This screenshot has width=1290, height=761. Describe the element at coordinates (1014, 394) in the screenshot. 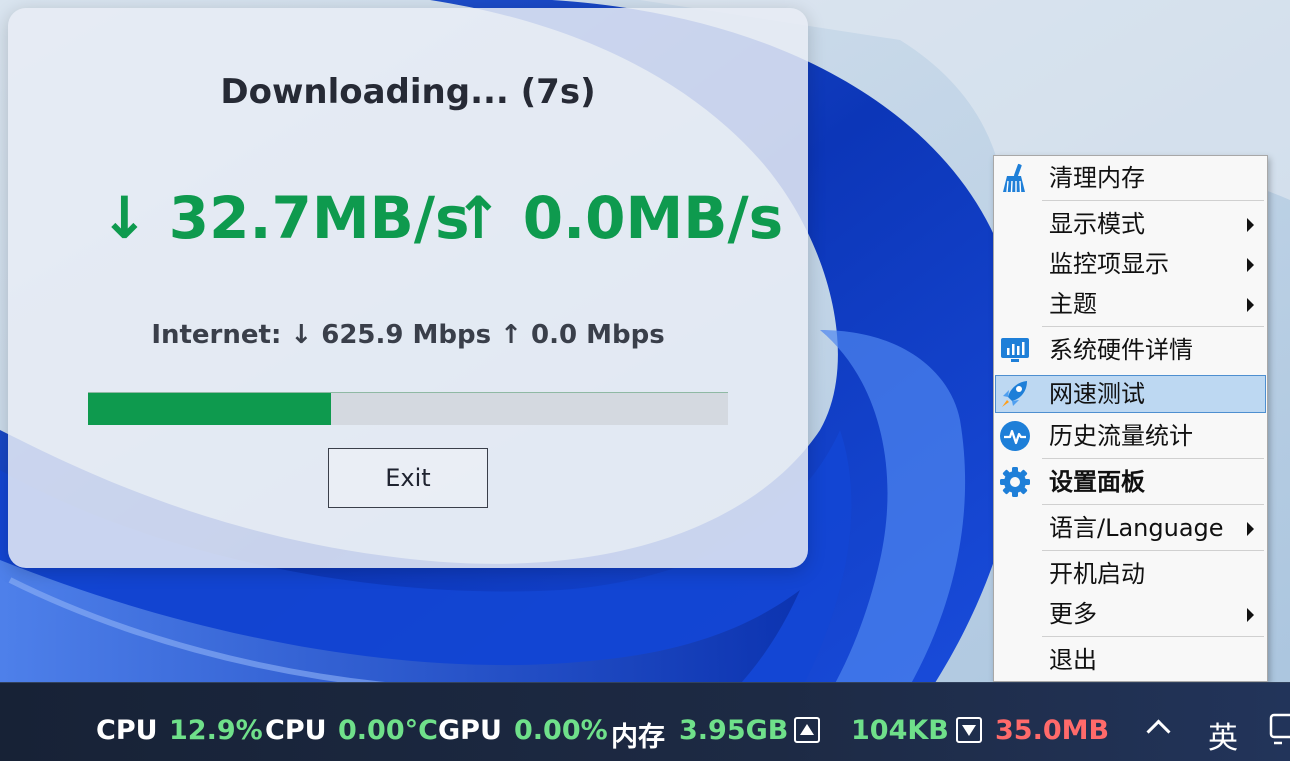

I see `rocket-icon` at that location.